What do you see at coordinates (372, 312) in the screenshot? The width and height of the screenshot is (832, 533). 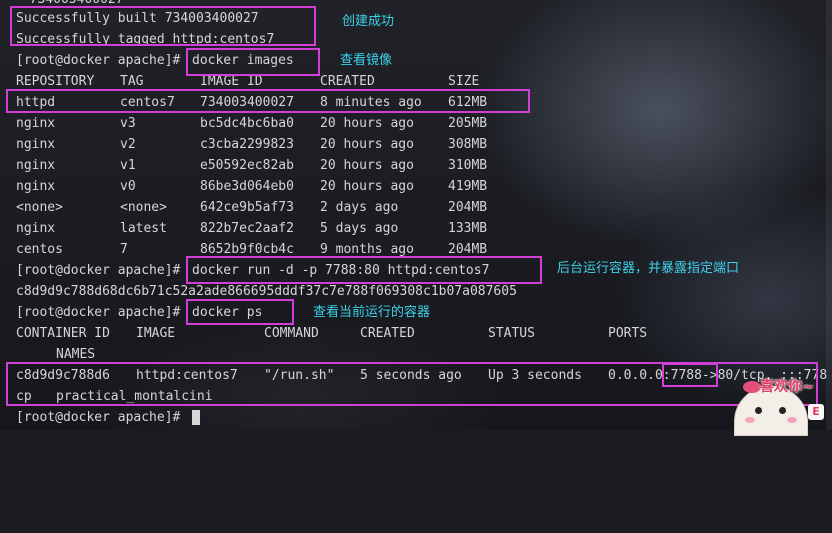 I see `annotation-view-running: 查看当前运行的容器` at bounding box center [372, 312].